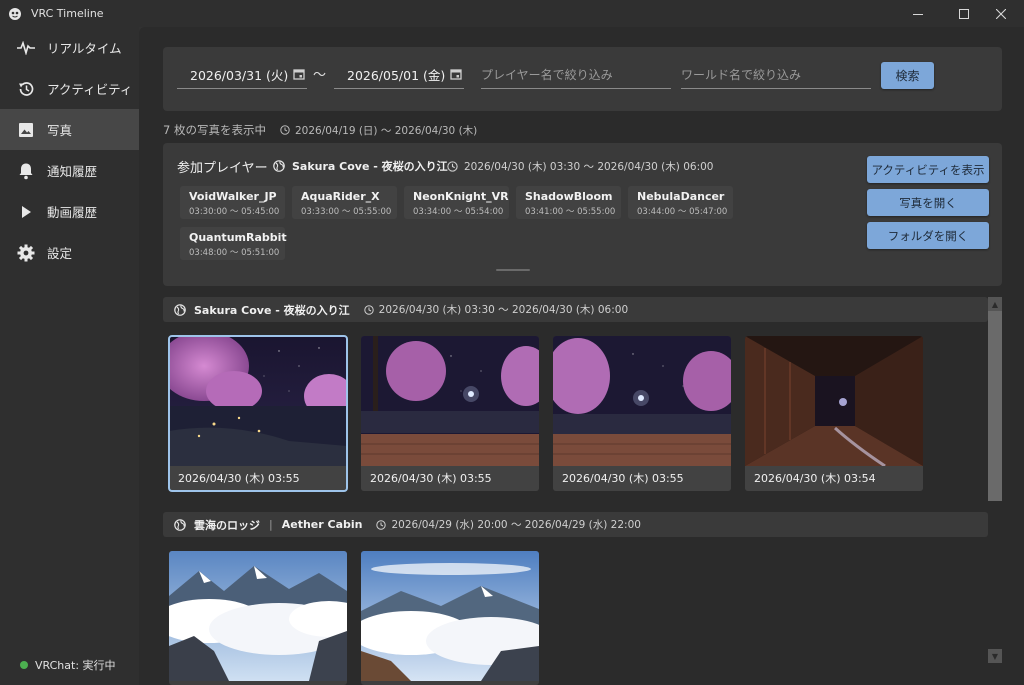 The image size is (1024, 685). I want to click on sidebar-item-notifications: 通知履歴, so click(69, 170).